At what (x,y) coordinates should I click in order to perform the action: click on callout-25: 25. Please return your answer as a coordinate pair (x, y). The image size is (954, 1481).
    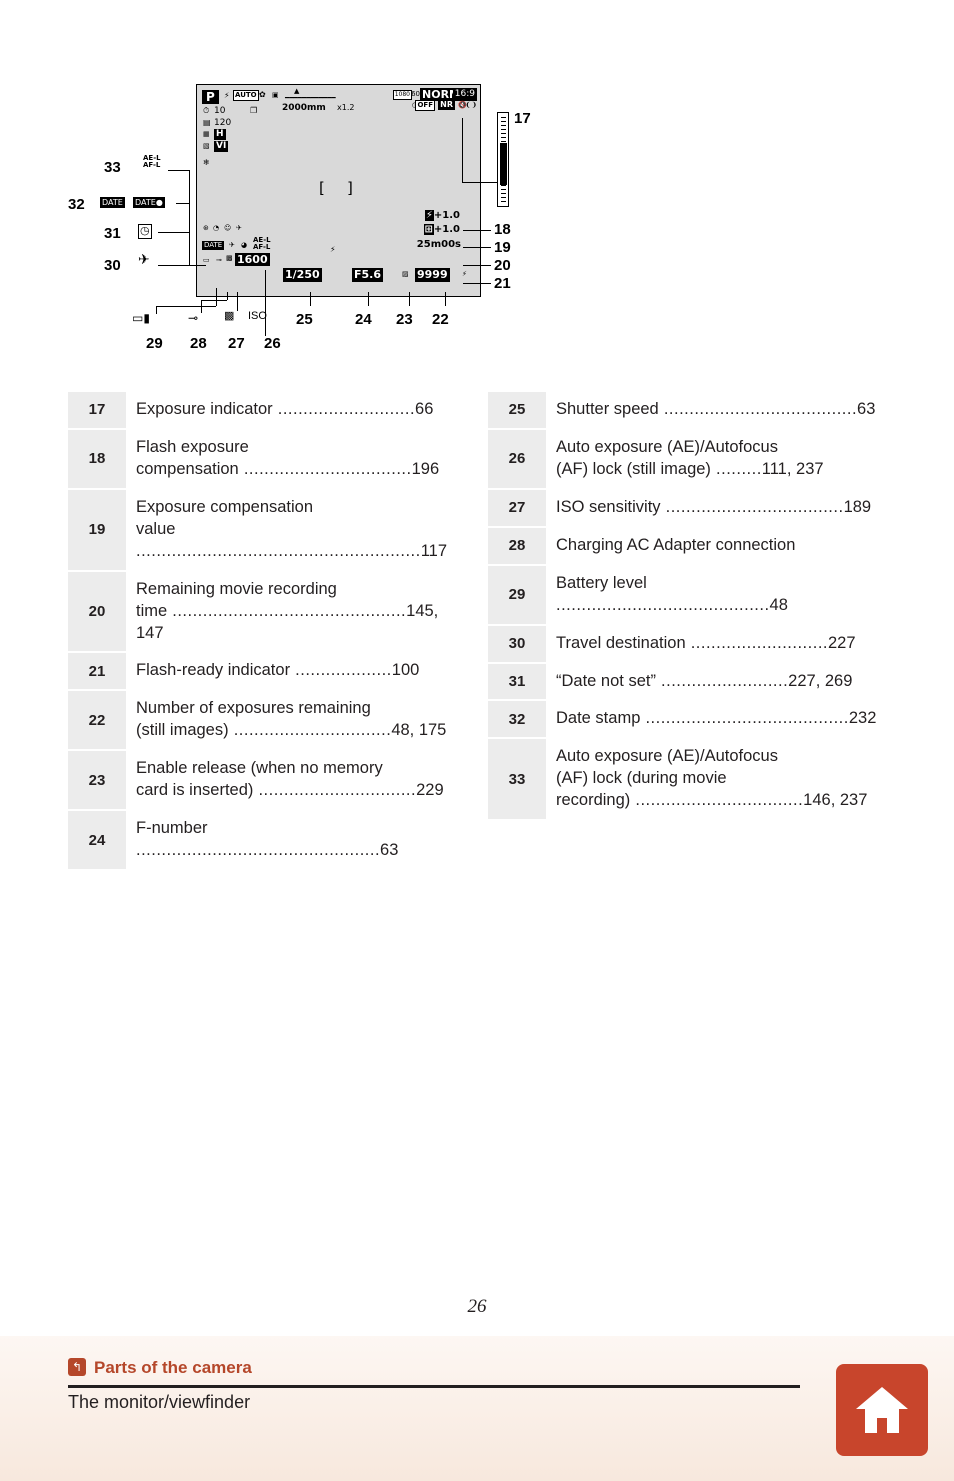
    Looking at the image, I should click on (304, 319).